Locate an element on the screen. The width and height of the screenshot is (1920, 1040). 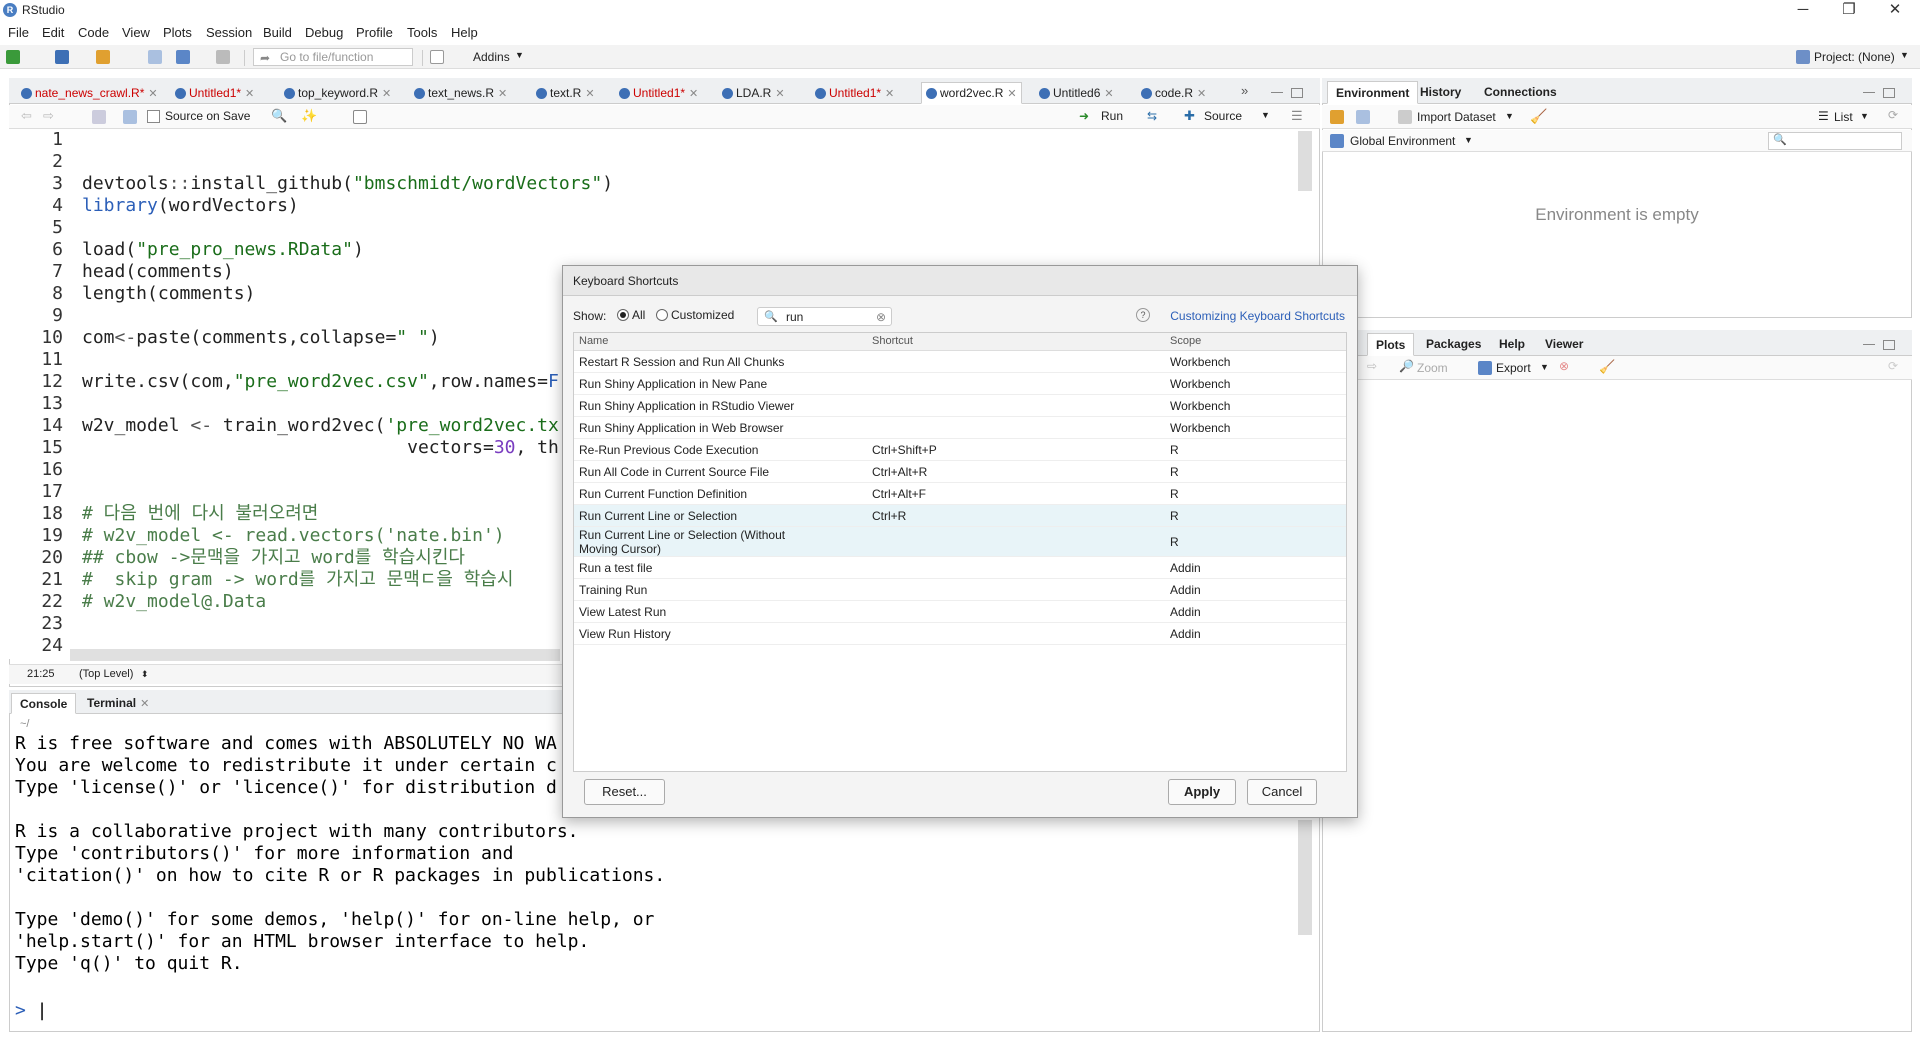
addins-menu: Addins is located at coordinates (491, 57).